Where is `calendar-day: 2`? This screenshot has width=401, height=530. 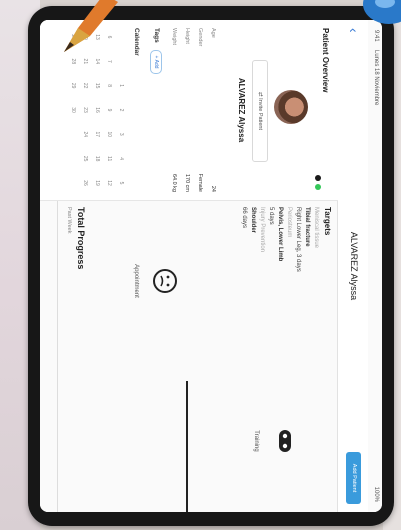 calendar-day: 2 is located at coordinates (118, 110).